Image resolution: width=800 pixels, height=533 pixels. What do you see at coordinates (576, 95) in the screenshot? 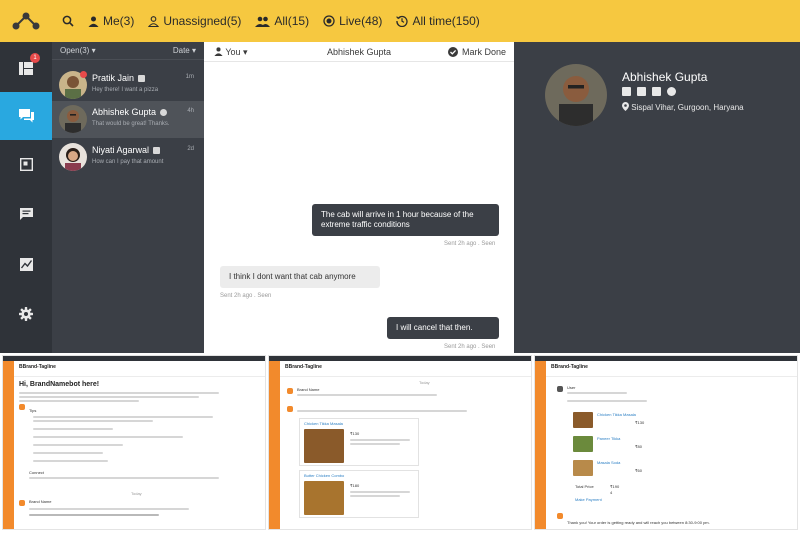
I see `profile-avatar` at bounding box center [576, 95].